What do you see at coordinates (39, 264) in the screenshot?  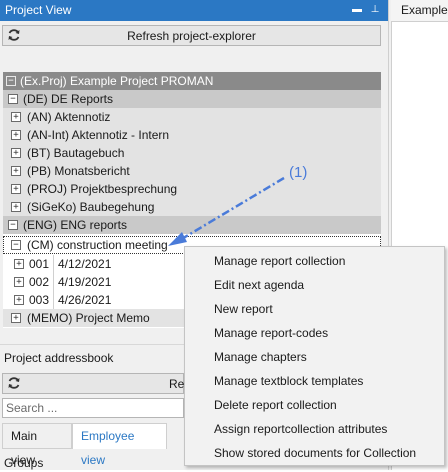 I see `report-number: 001` at bounding box center [39, 264].